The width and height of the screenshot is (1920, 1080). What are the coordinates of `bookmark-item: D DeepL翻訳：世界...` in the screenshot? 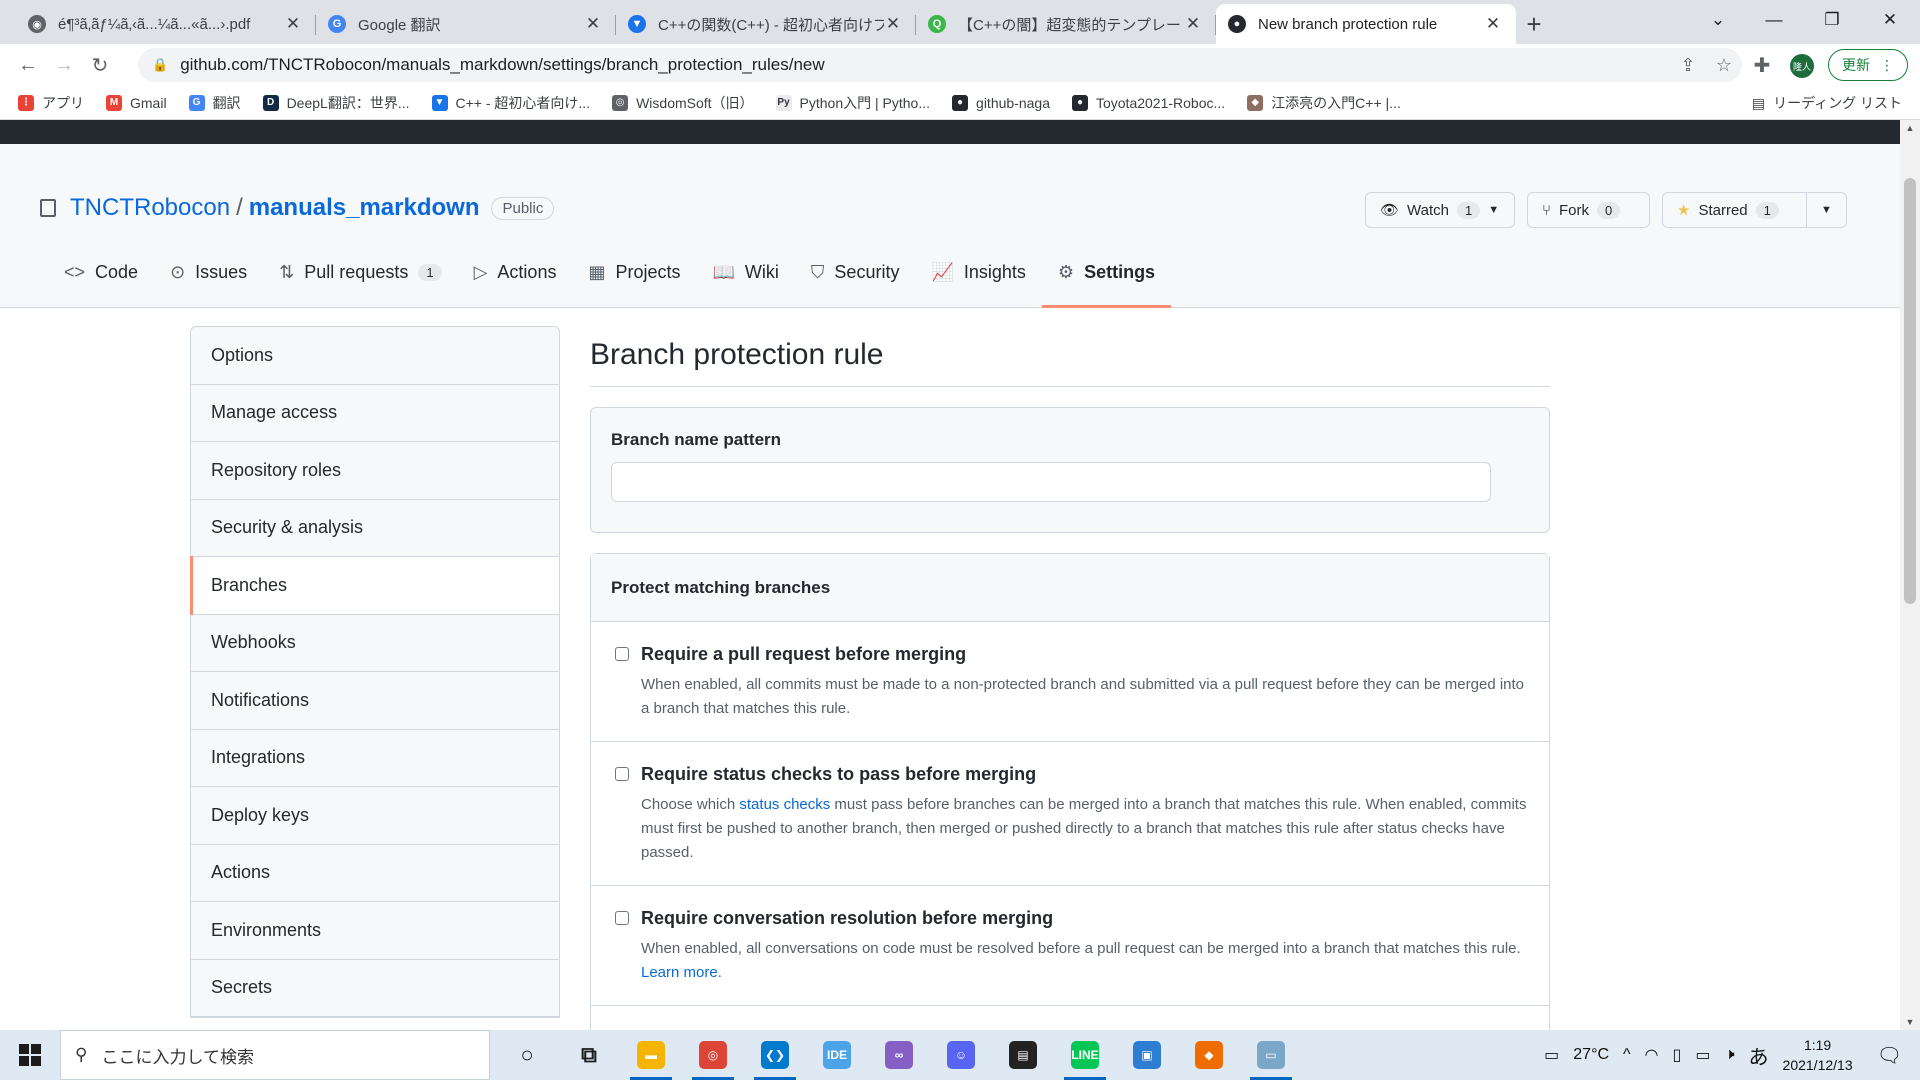 It's located at (336, 103).